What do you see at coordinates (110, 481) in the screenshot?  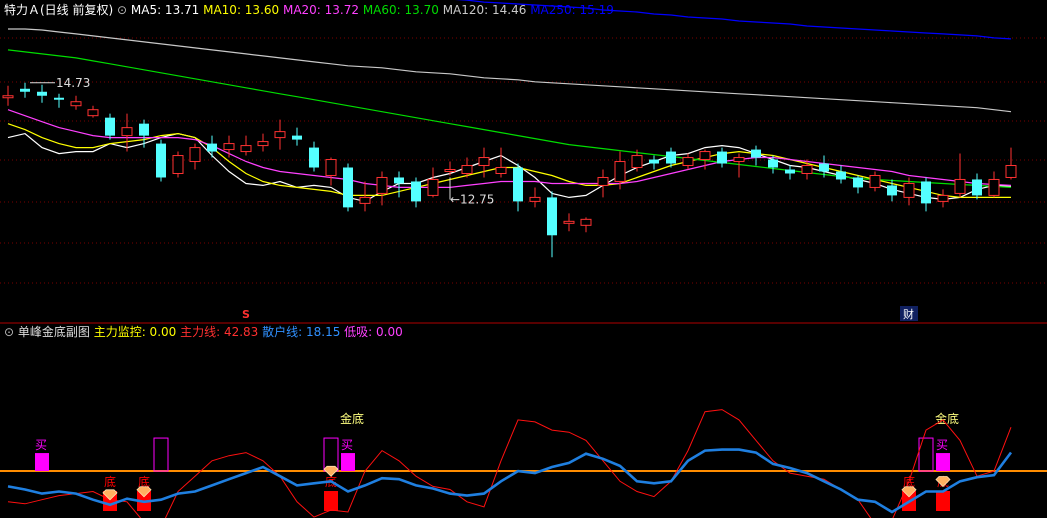 I see `bottom-label-0: 底` at bounding box center [110, 481].